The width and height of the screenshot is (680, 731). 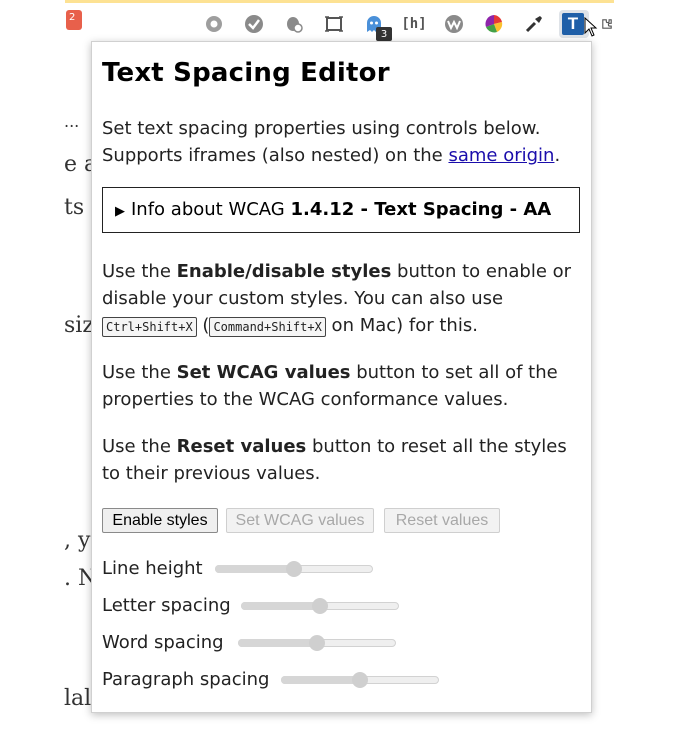 What do you see at coordinates (211, 209) in the screenshot?
I see `wcag-info-prefix: Info about WCAG` at bounding box center [211, 209].